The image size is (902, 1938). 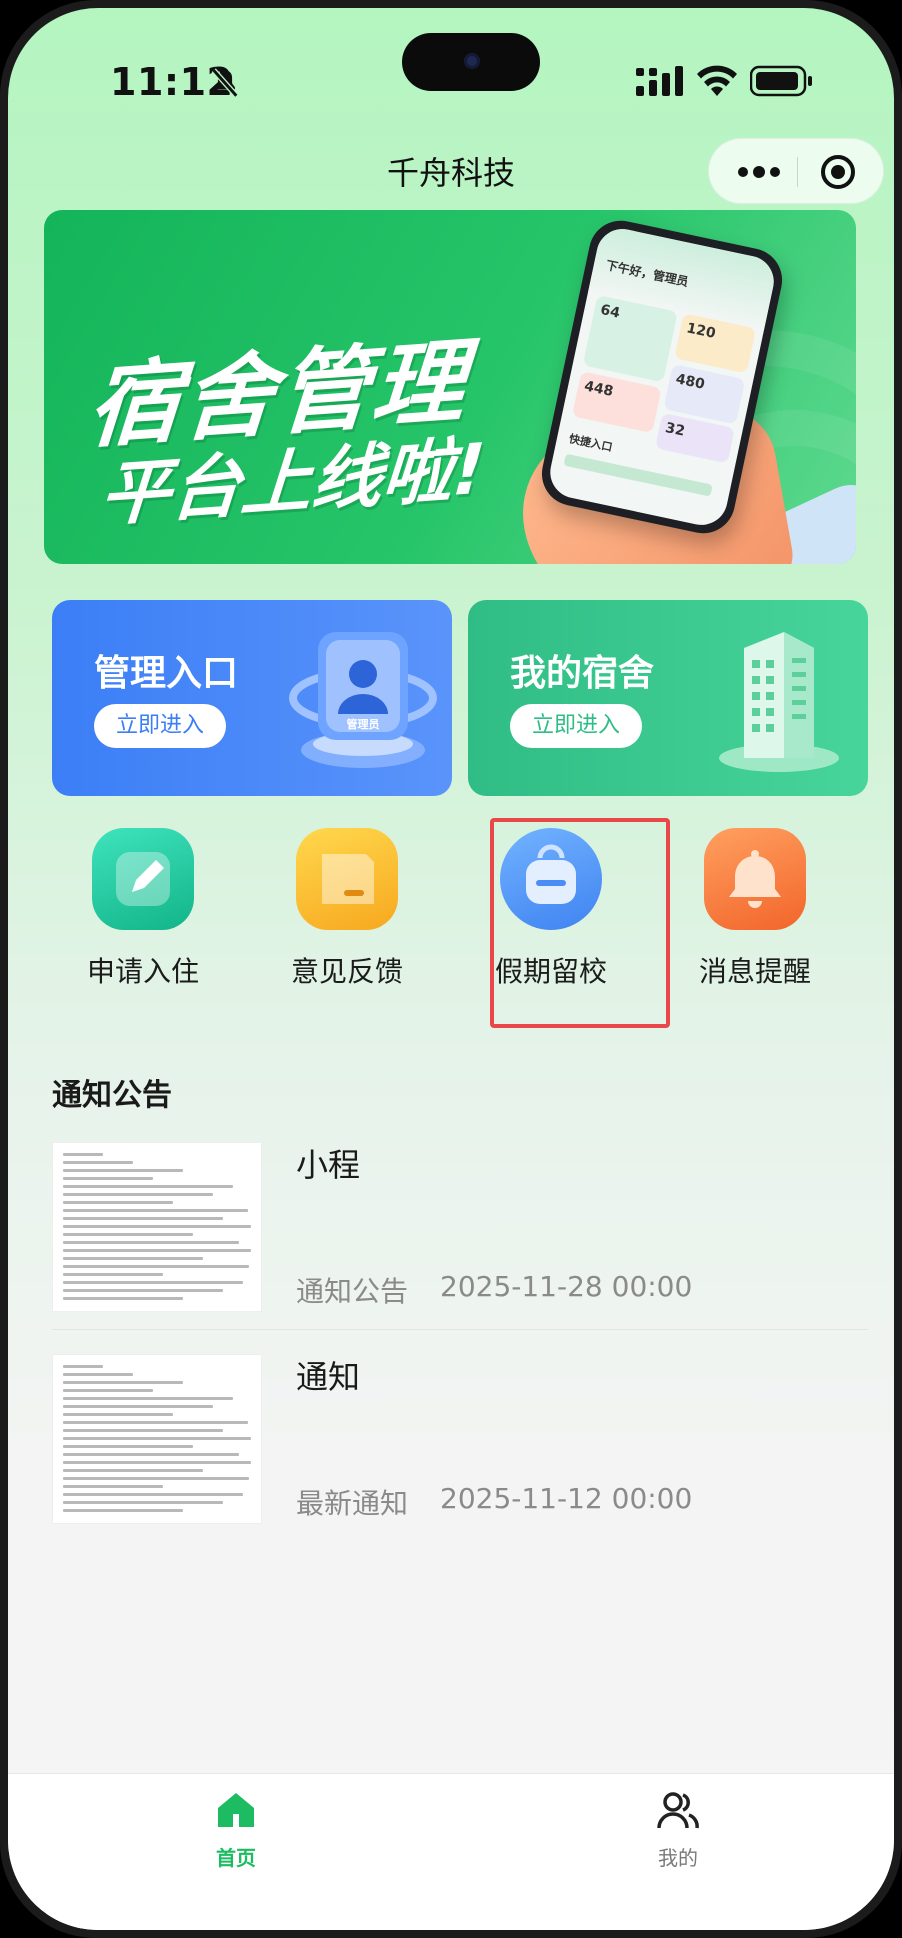 I want to click on status-bar: 11:12, so click(x=451, y=73).